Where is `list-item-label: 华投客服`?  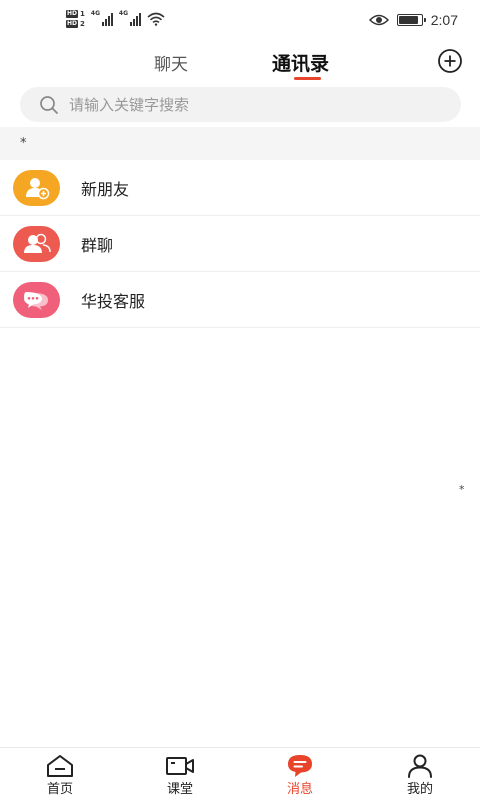
list-item-label: 华投客服 is located at coordinates (113, 301).